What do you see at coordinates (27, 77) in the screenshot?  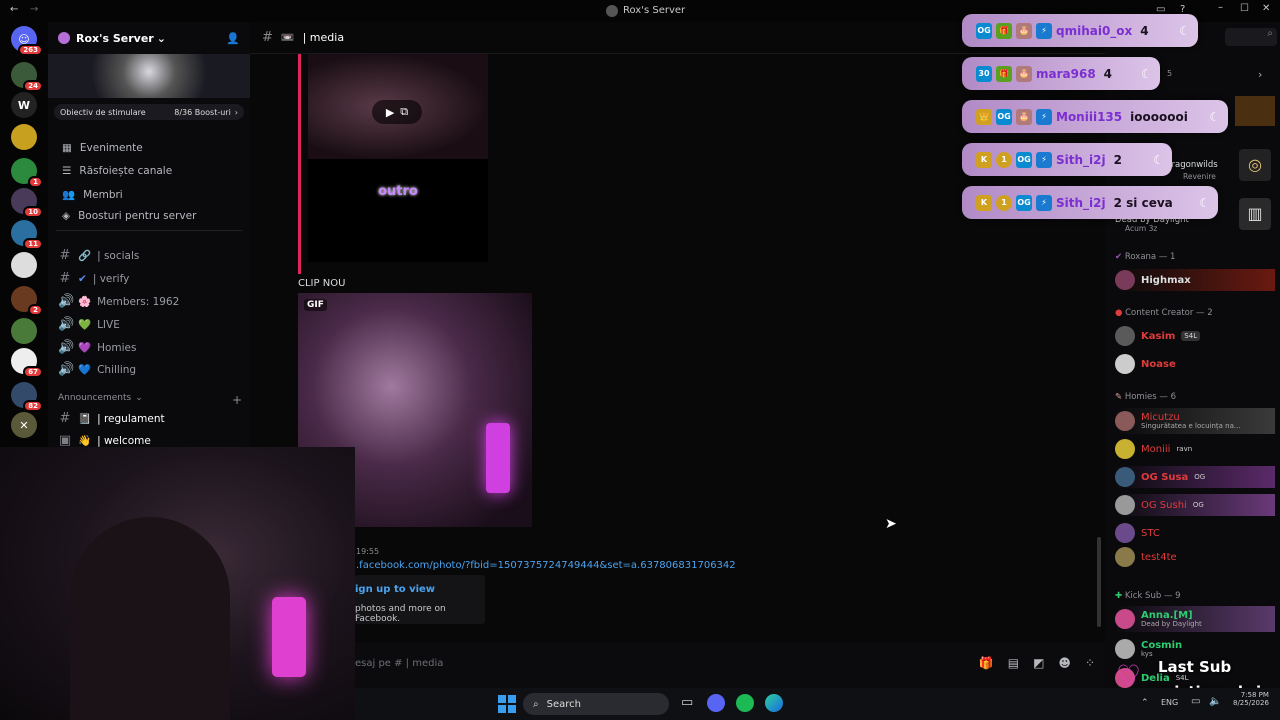 I see `server-icon-1: 24` at bounding box center [27, 77].